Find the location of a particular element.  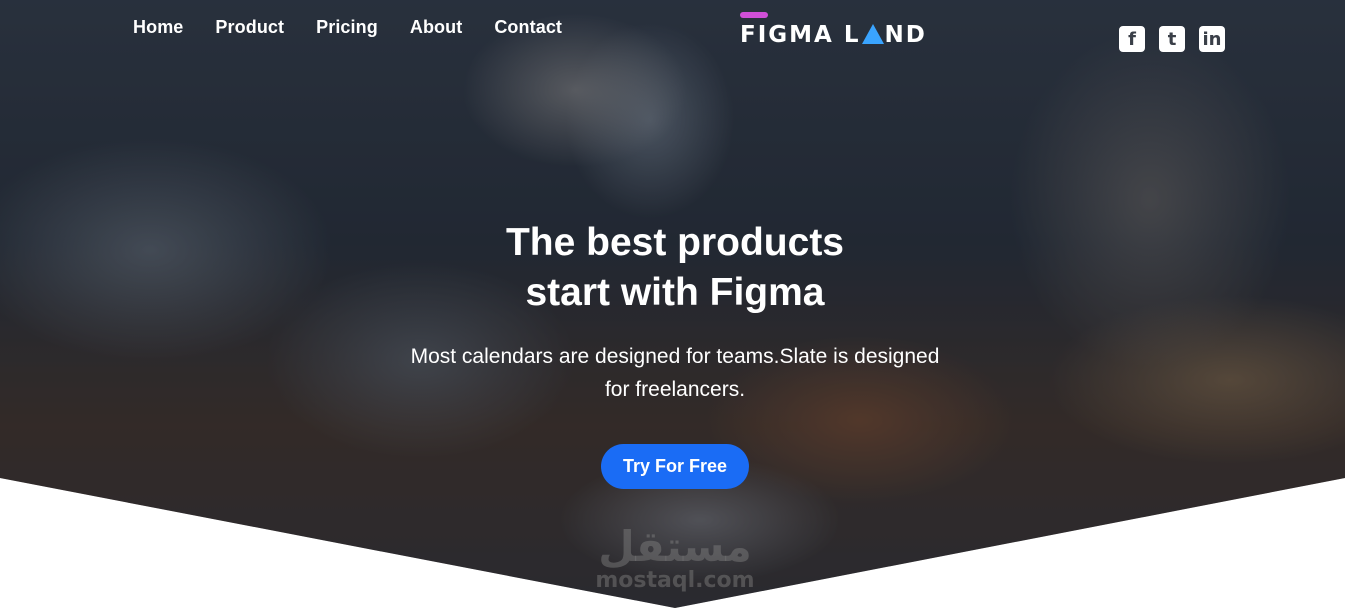

watermark: مستقل mostaql.com is located at coordinates (675, 559).